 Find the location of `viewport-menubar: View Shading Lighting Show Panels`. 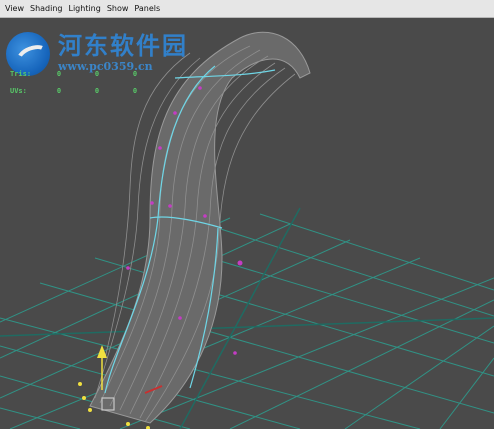

viewport-menubar: View Shading Lighting Show Panels is located at coordinates (247, 9).